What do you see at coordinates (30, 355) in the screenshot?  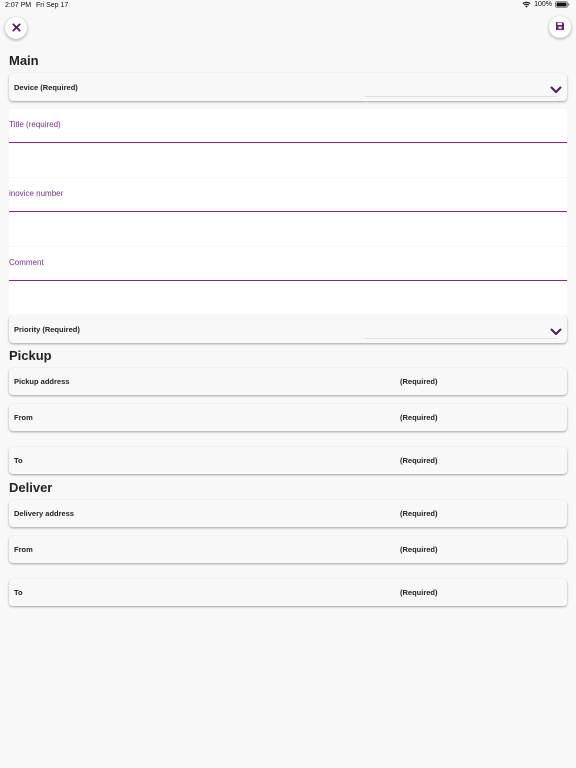 I see `section-title-pickup: Pickup` at bounding box center [30, 355].